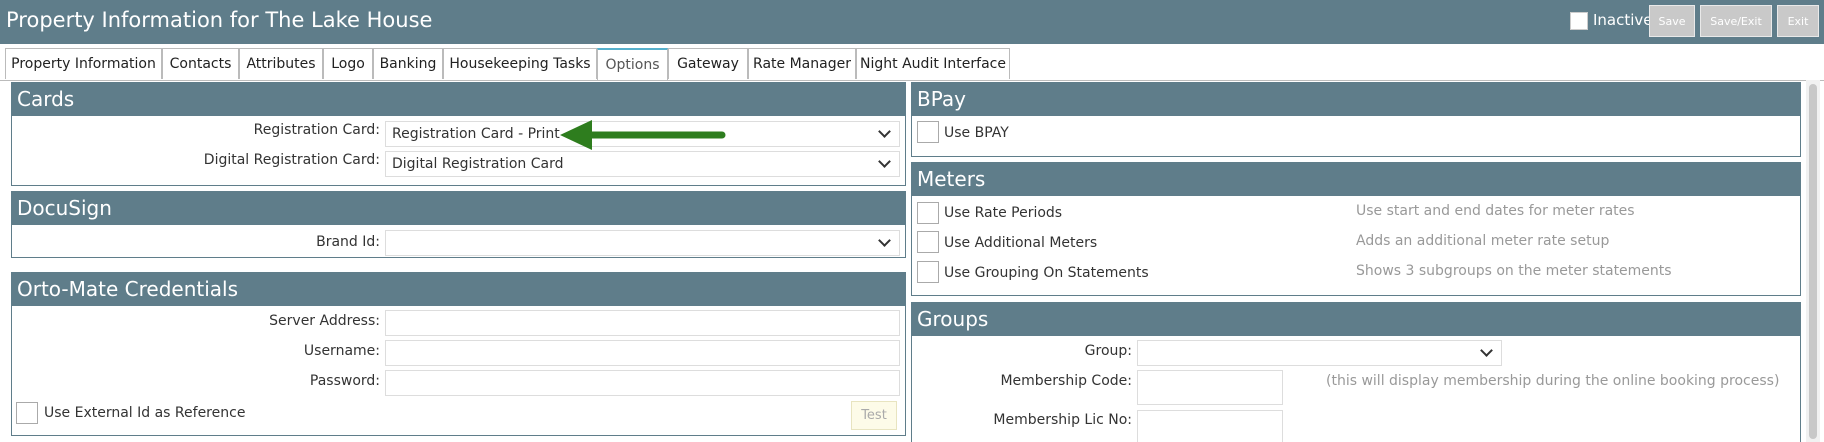 This screenshot has height=442, width=1824. What do you see at coordinates (200, 63) in the screenshot?
I see `tab-contacts: Contacts` at bounding box center [200, 63].